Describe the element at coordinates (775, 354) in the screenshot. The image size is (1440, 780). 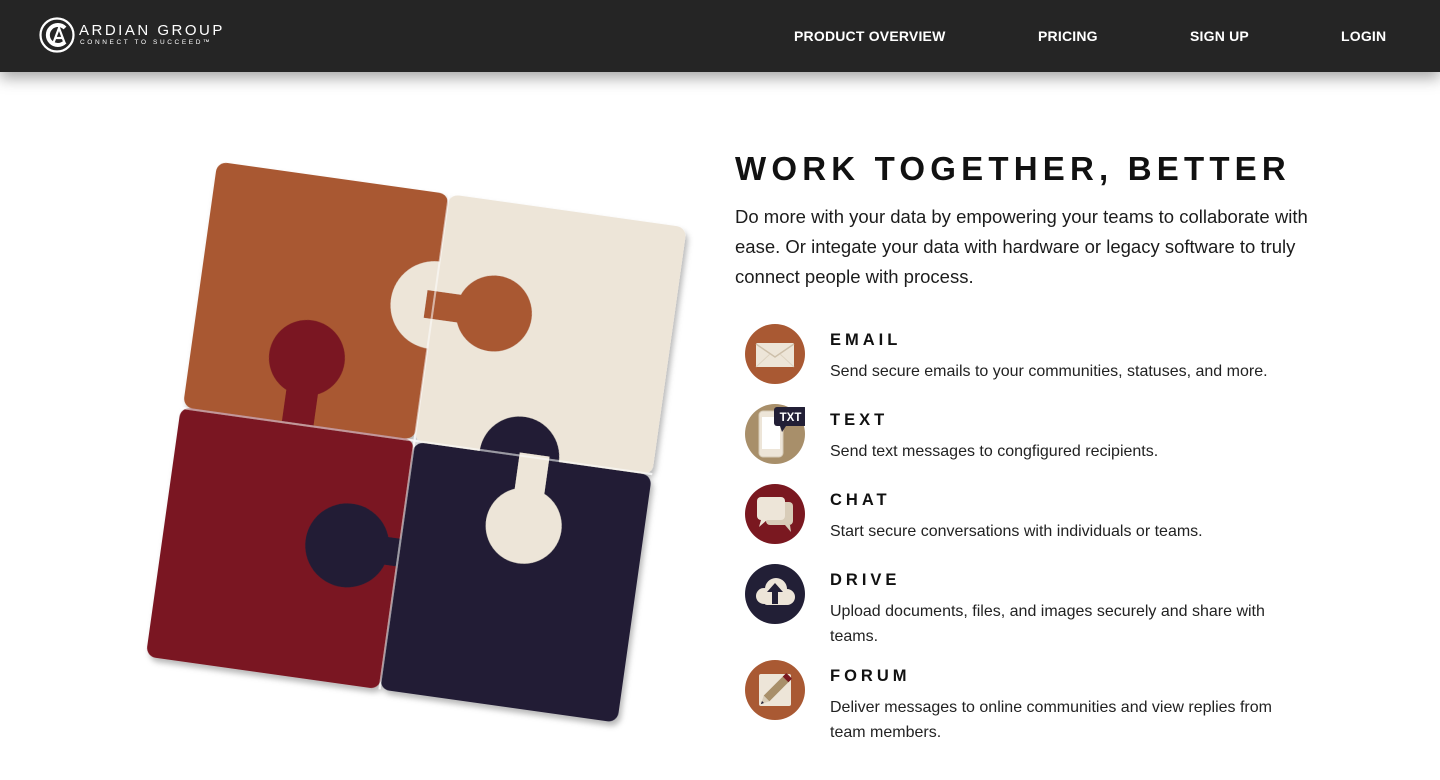
I see `envelope-icon` at that location.